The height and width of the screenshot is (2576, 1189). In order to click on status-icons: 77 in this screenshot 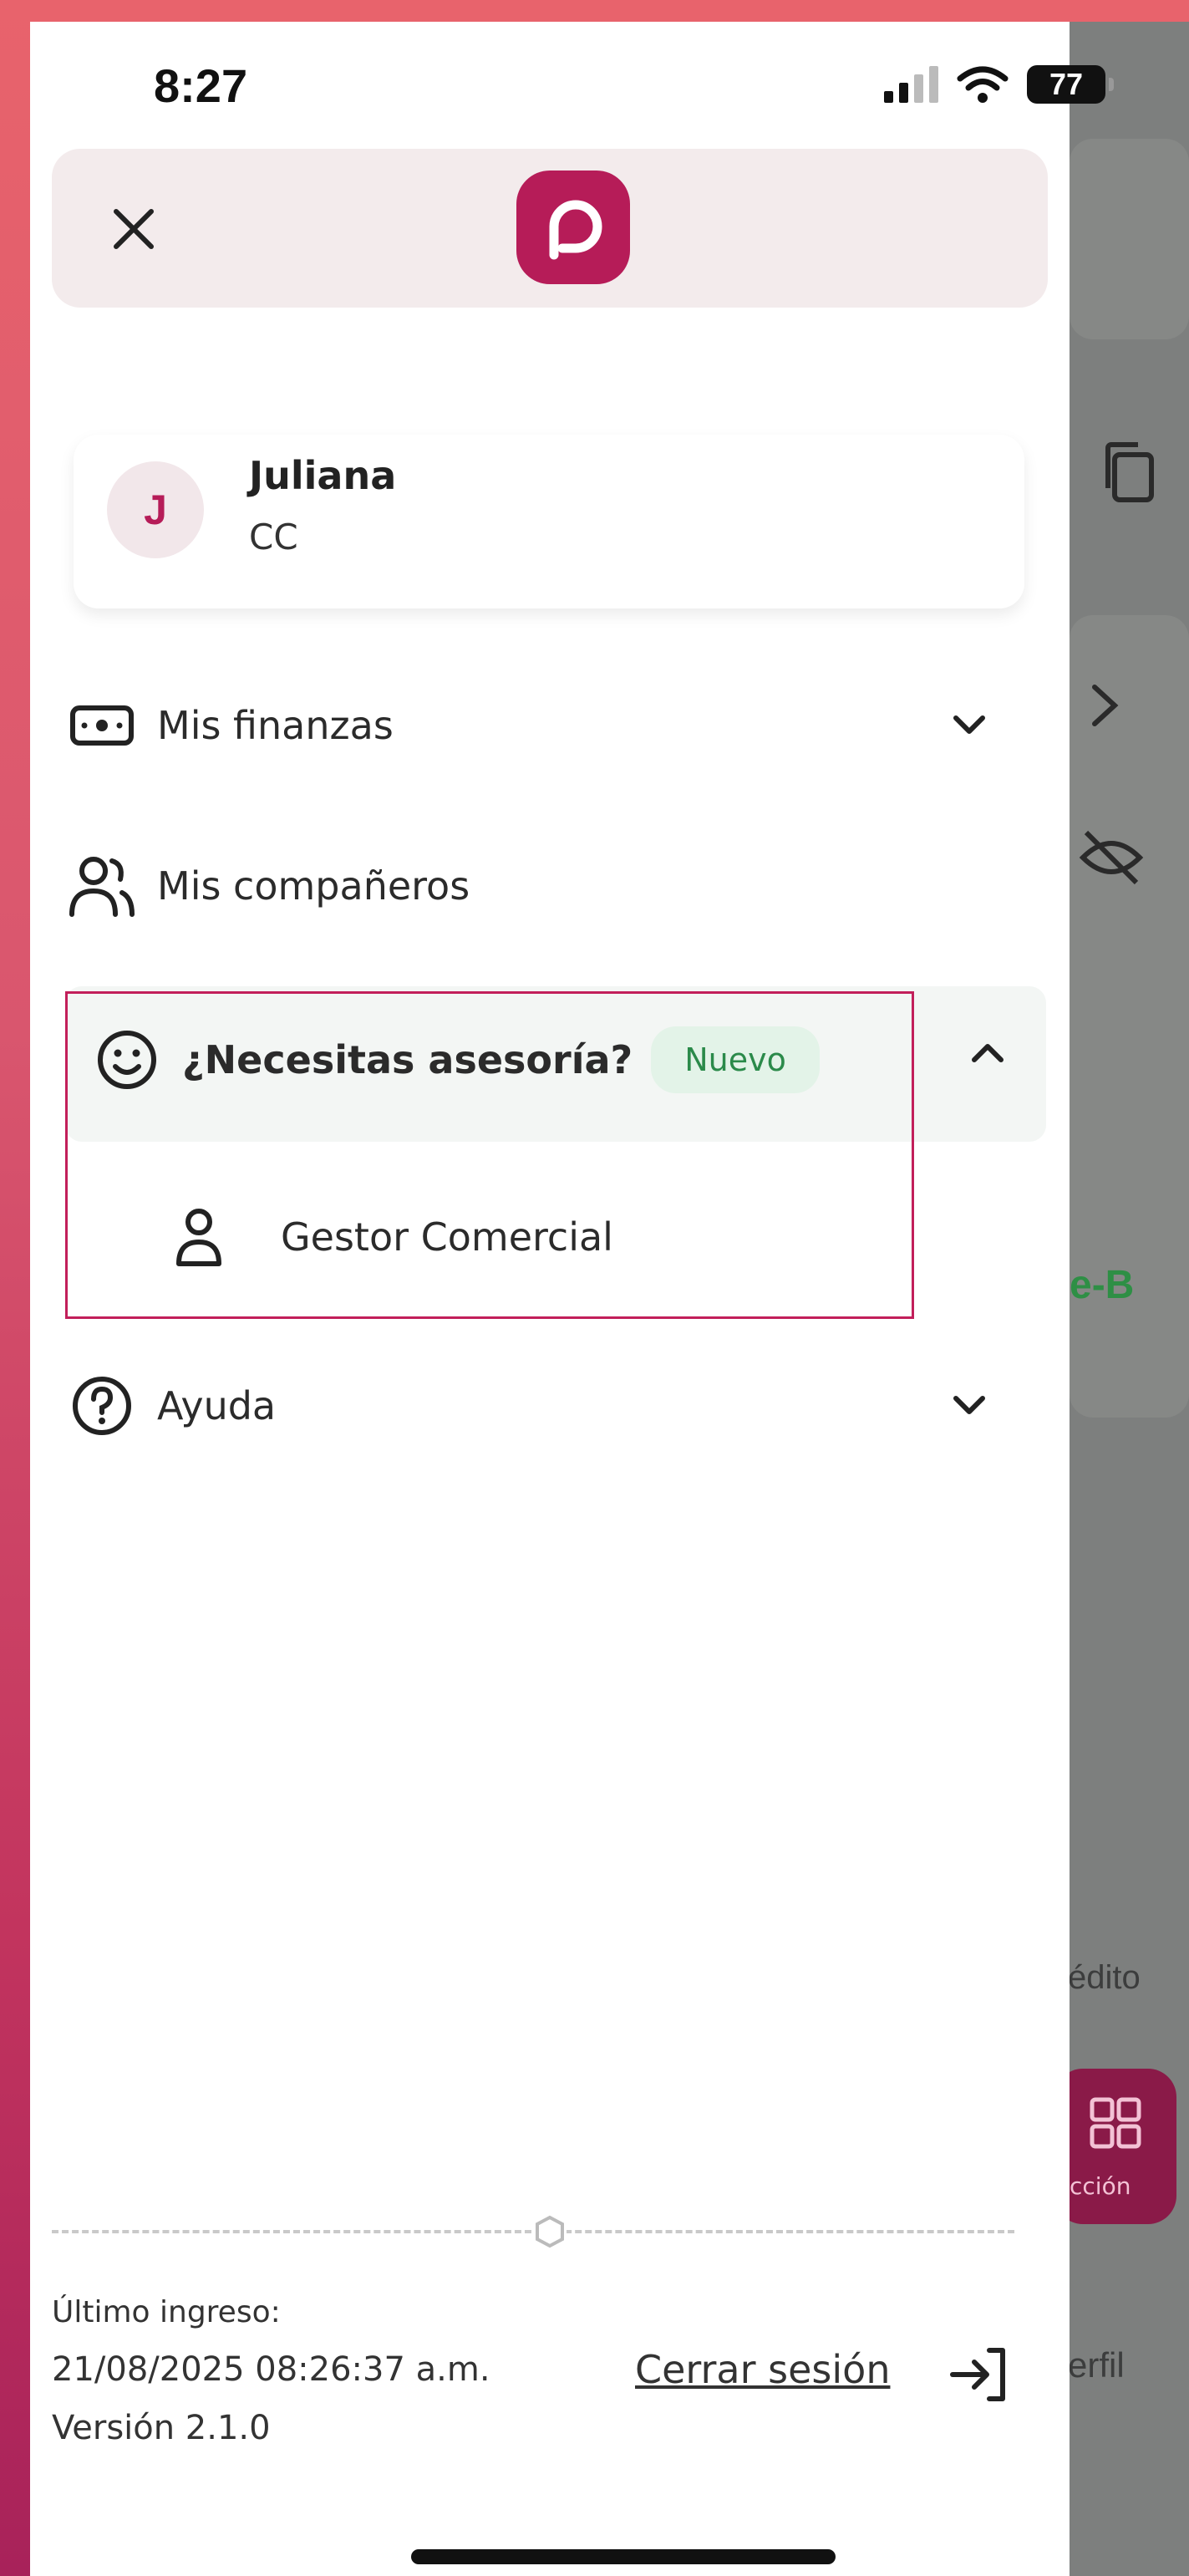, I will do `click(999, 84)`.